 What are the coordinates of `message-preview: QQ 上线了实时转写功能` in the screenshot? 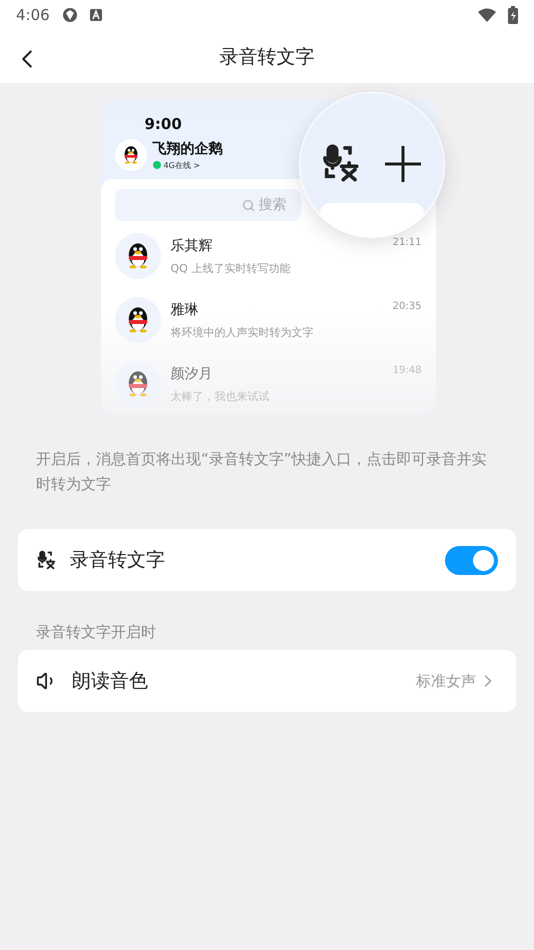 It's located at (231, 268).